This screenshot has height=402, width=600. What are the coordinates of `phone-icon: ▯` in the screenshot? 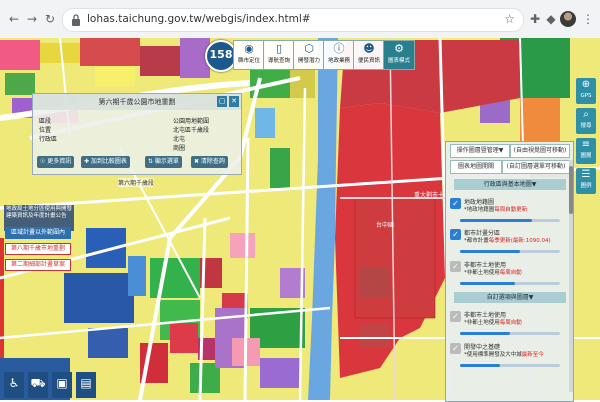 It's located at (279, 48).